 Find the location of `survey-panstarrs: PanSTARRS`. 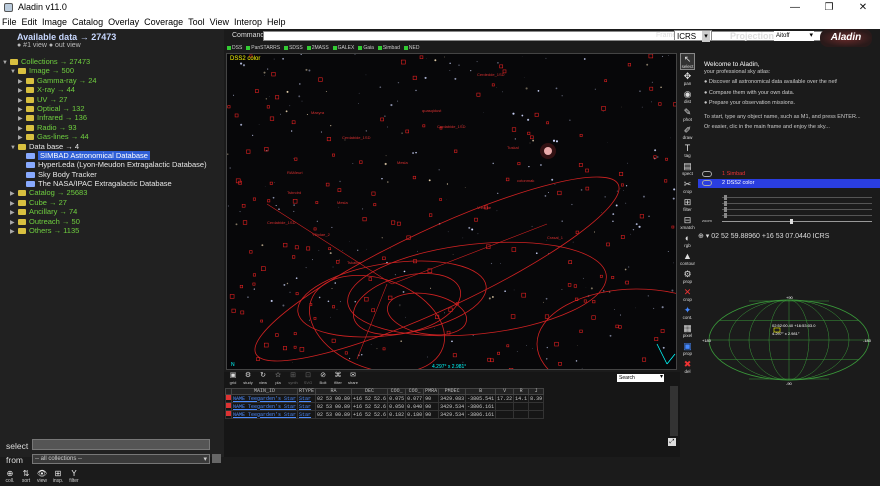

survey-panstarrs: PanSTARRS is located at coordinates (263, 48).